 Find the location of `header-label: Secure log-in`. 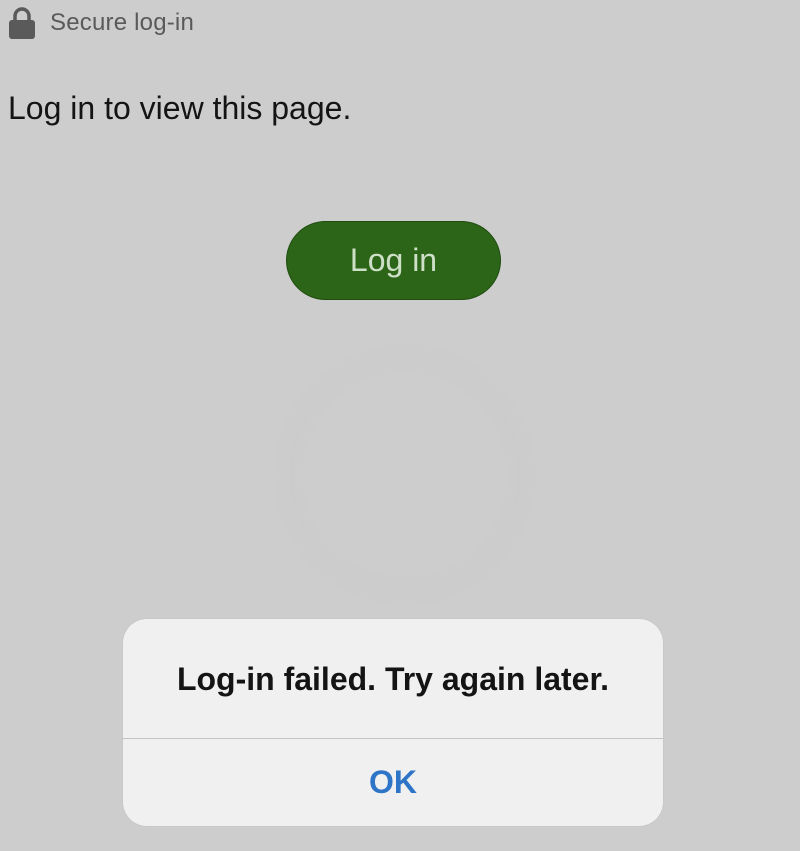

header-label: Secure log-in is located at coordinates (122, 22).